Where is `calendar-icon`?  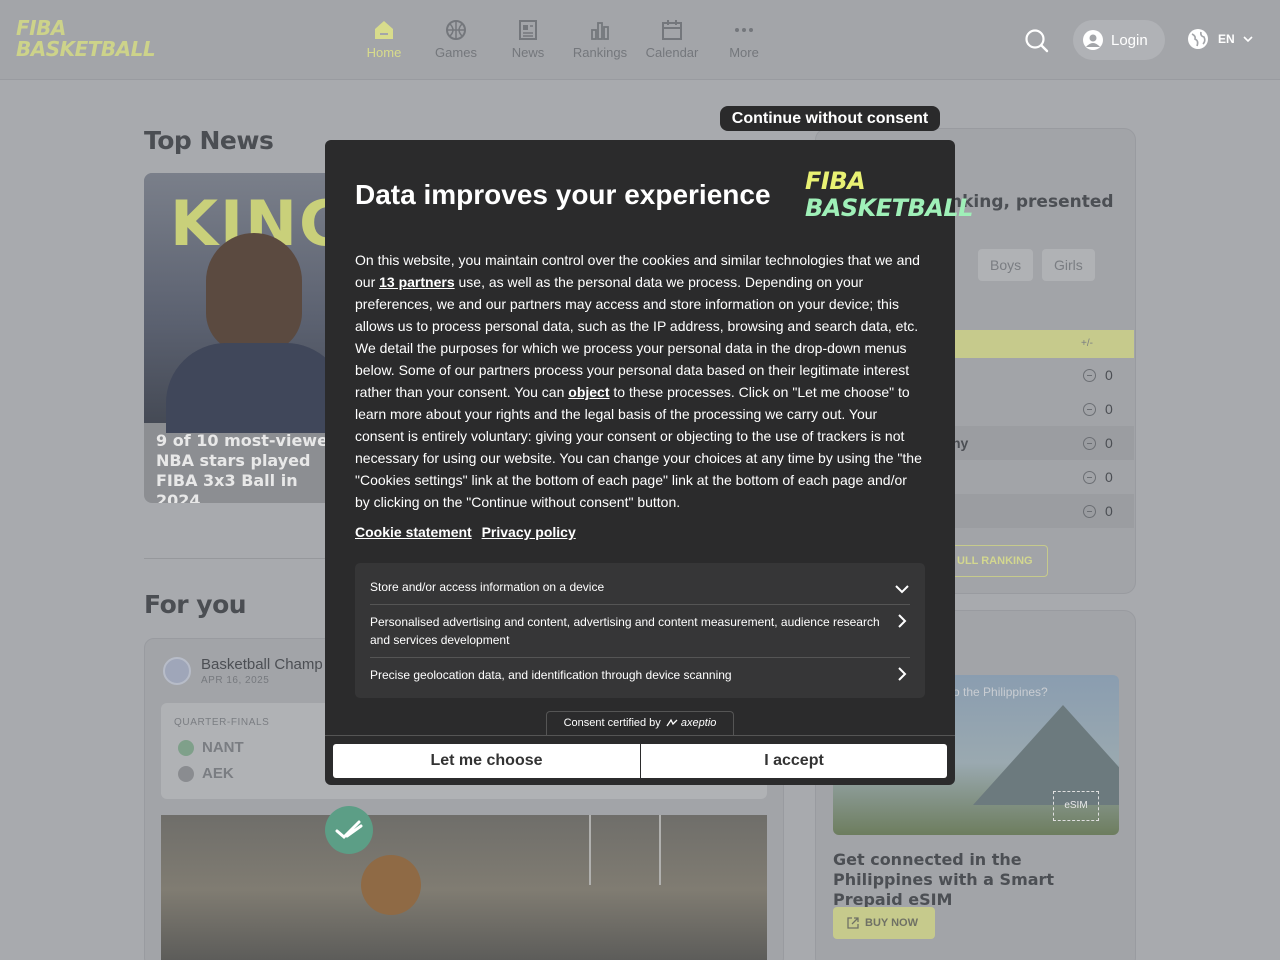
calendar-icon is located at coordinates (672, 30).